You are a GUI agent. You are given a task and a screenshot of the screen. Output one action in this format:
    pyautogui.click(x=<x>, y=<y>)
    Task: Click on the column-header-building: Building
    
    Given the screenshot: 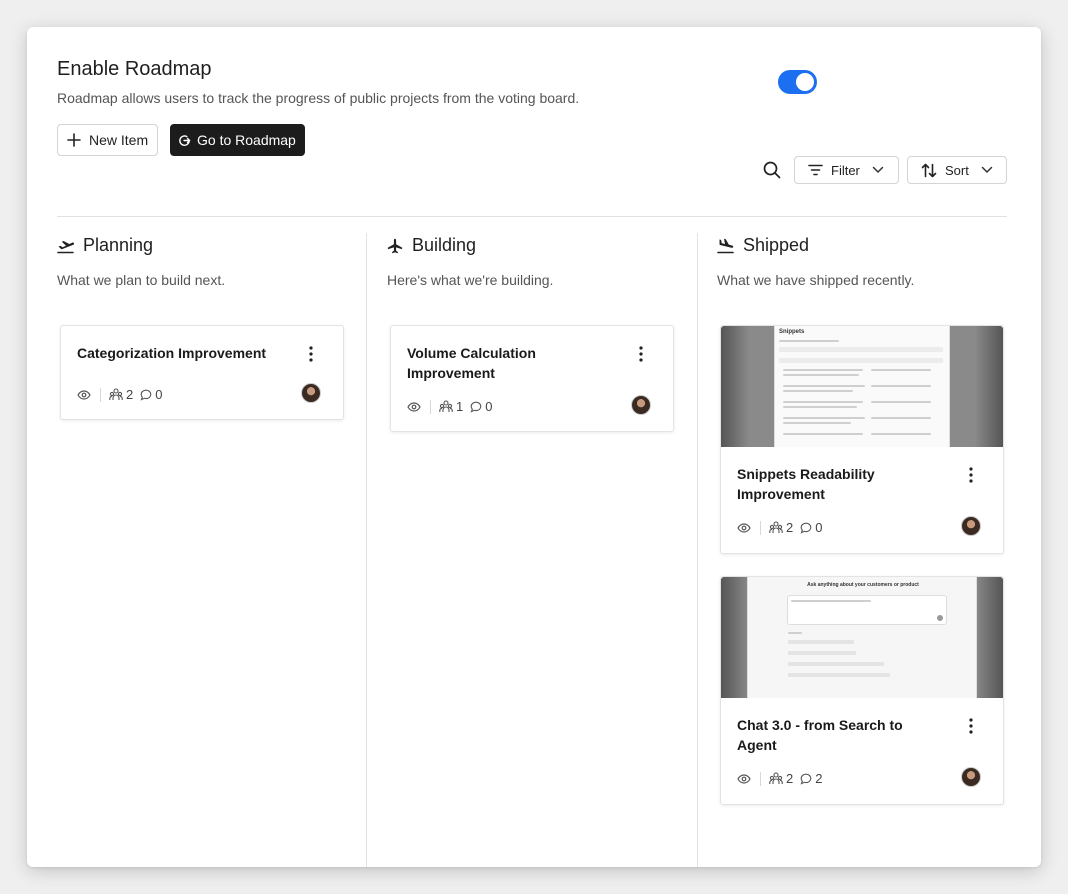 What is the action you would take?
    pyautogui.click(x=431, y=245)
    